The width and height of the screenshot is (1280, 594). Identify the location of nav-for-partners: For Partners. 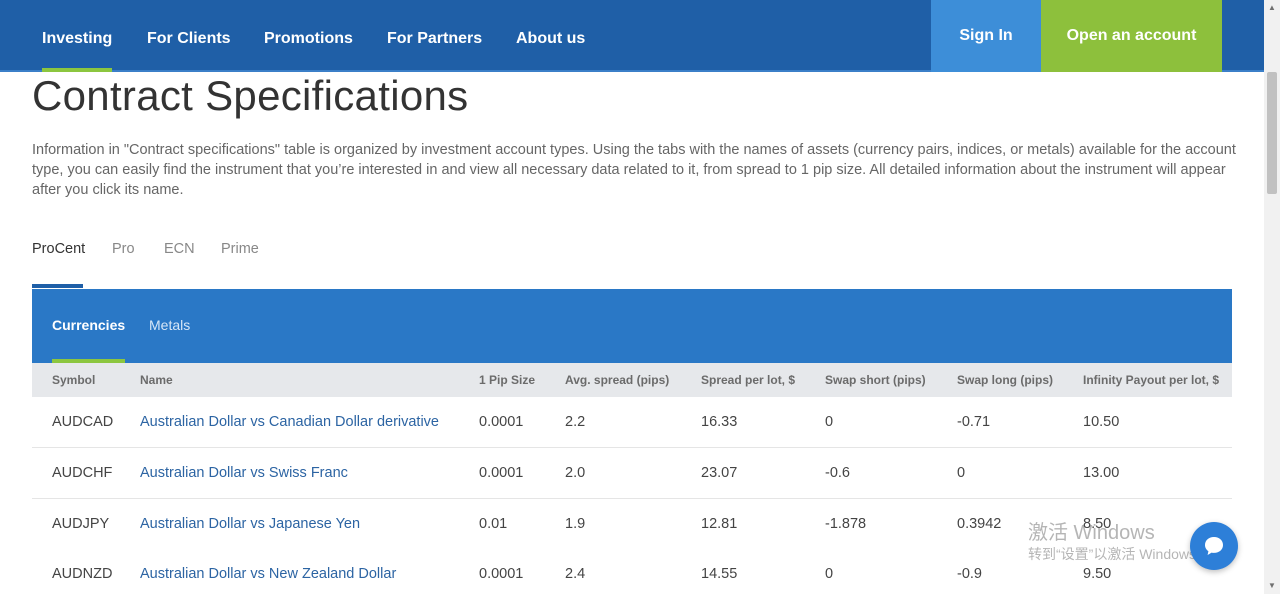
(434, 36).